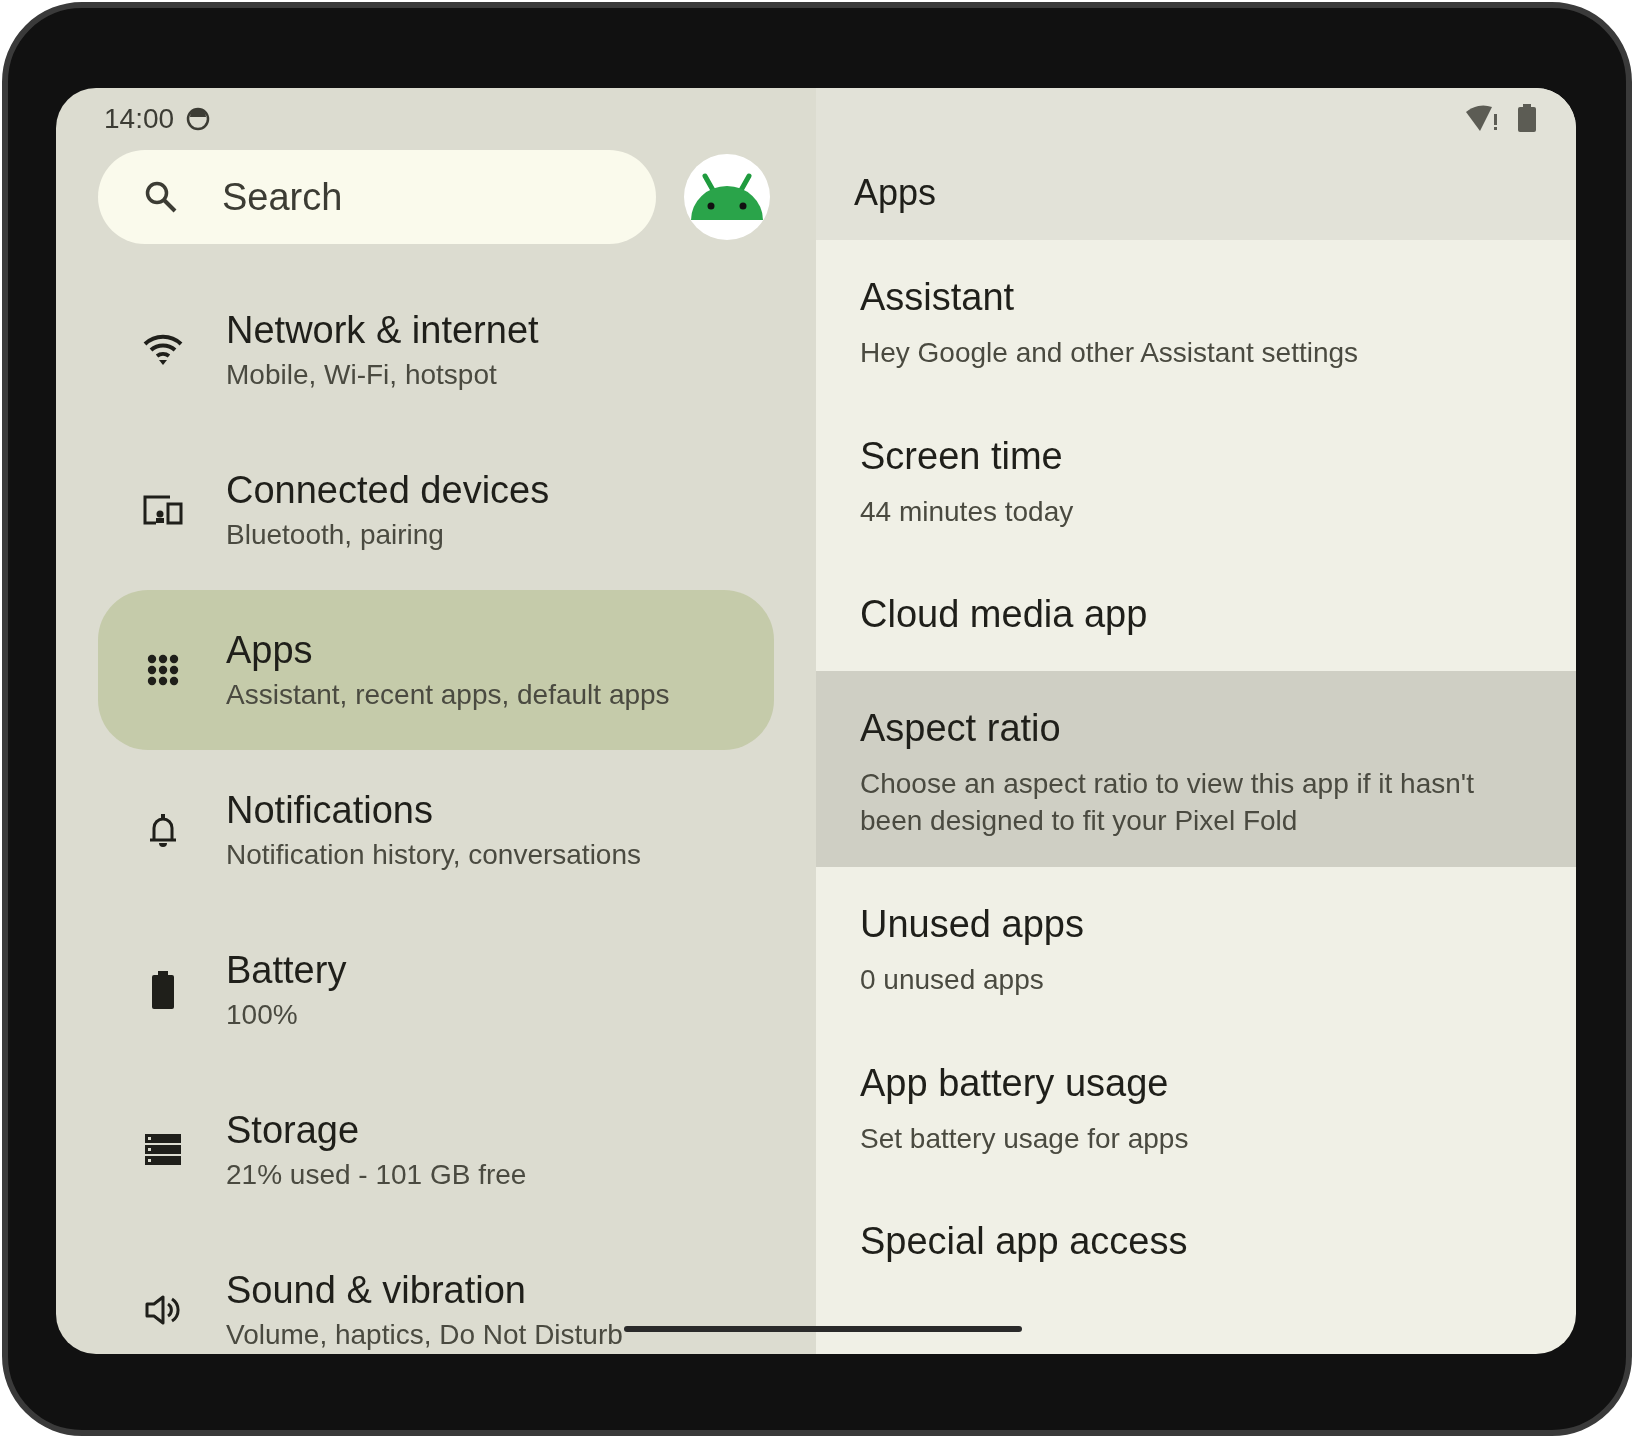 Image resolution: width=1635 pixels, height=1440 pixels. Describe the element at coordinates (262, 1015) in the screenshot. I see `menu-item-subtitle: 100%` at that location.